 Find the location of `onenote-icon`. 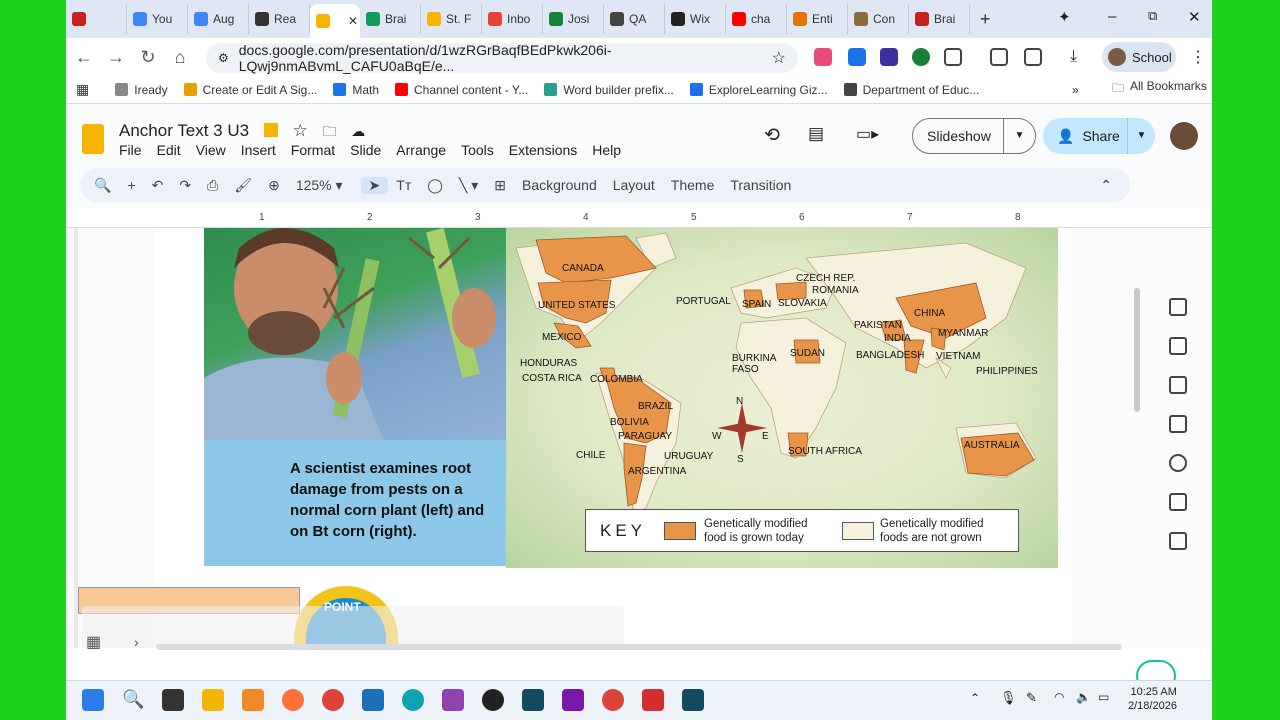

onenote-icon is located at coordinates (573, 700).